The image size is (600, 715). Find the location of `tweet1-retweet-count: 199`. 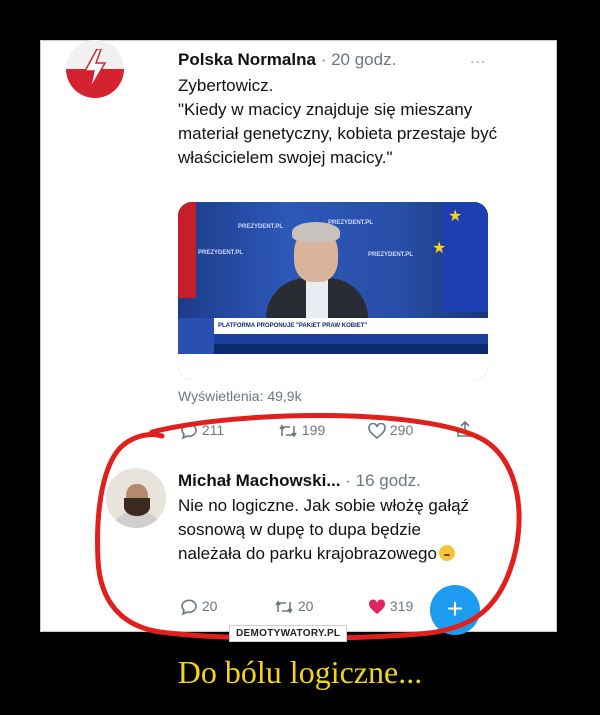

tweet1-retweet-count: 199 is located at coordinates (313, 430).